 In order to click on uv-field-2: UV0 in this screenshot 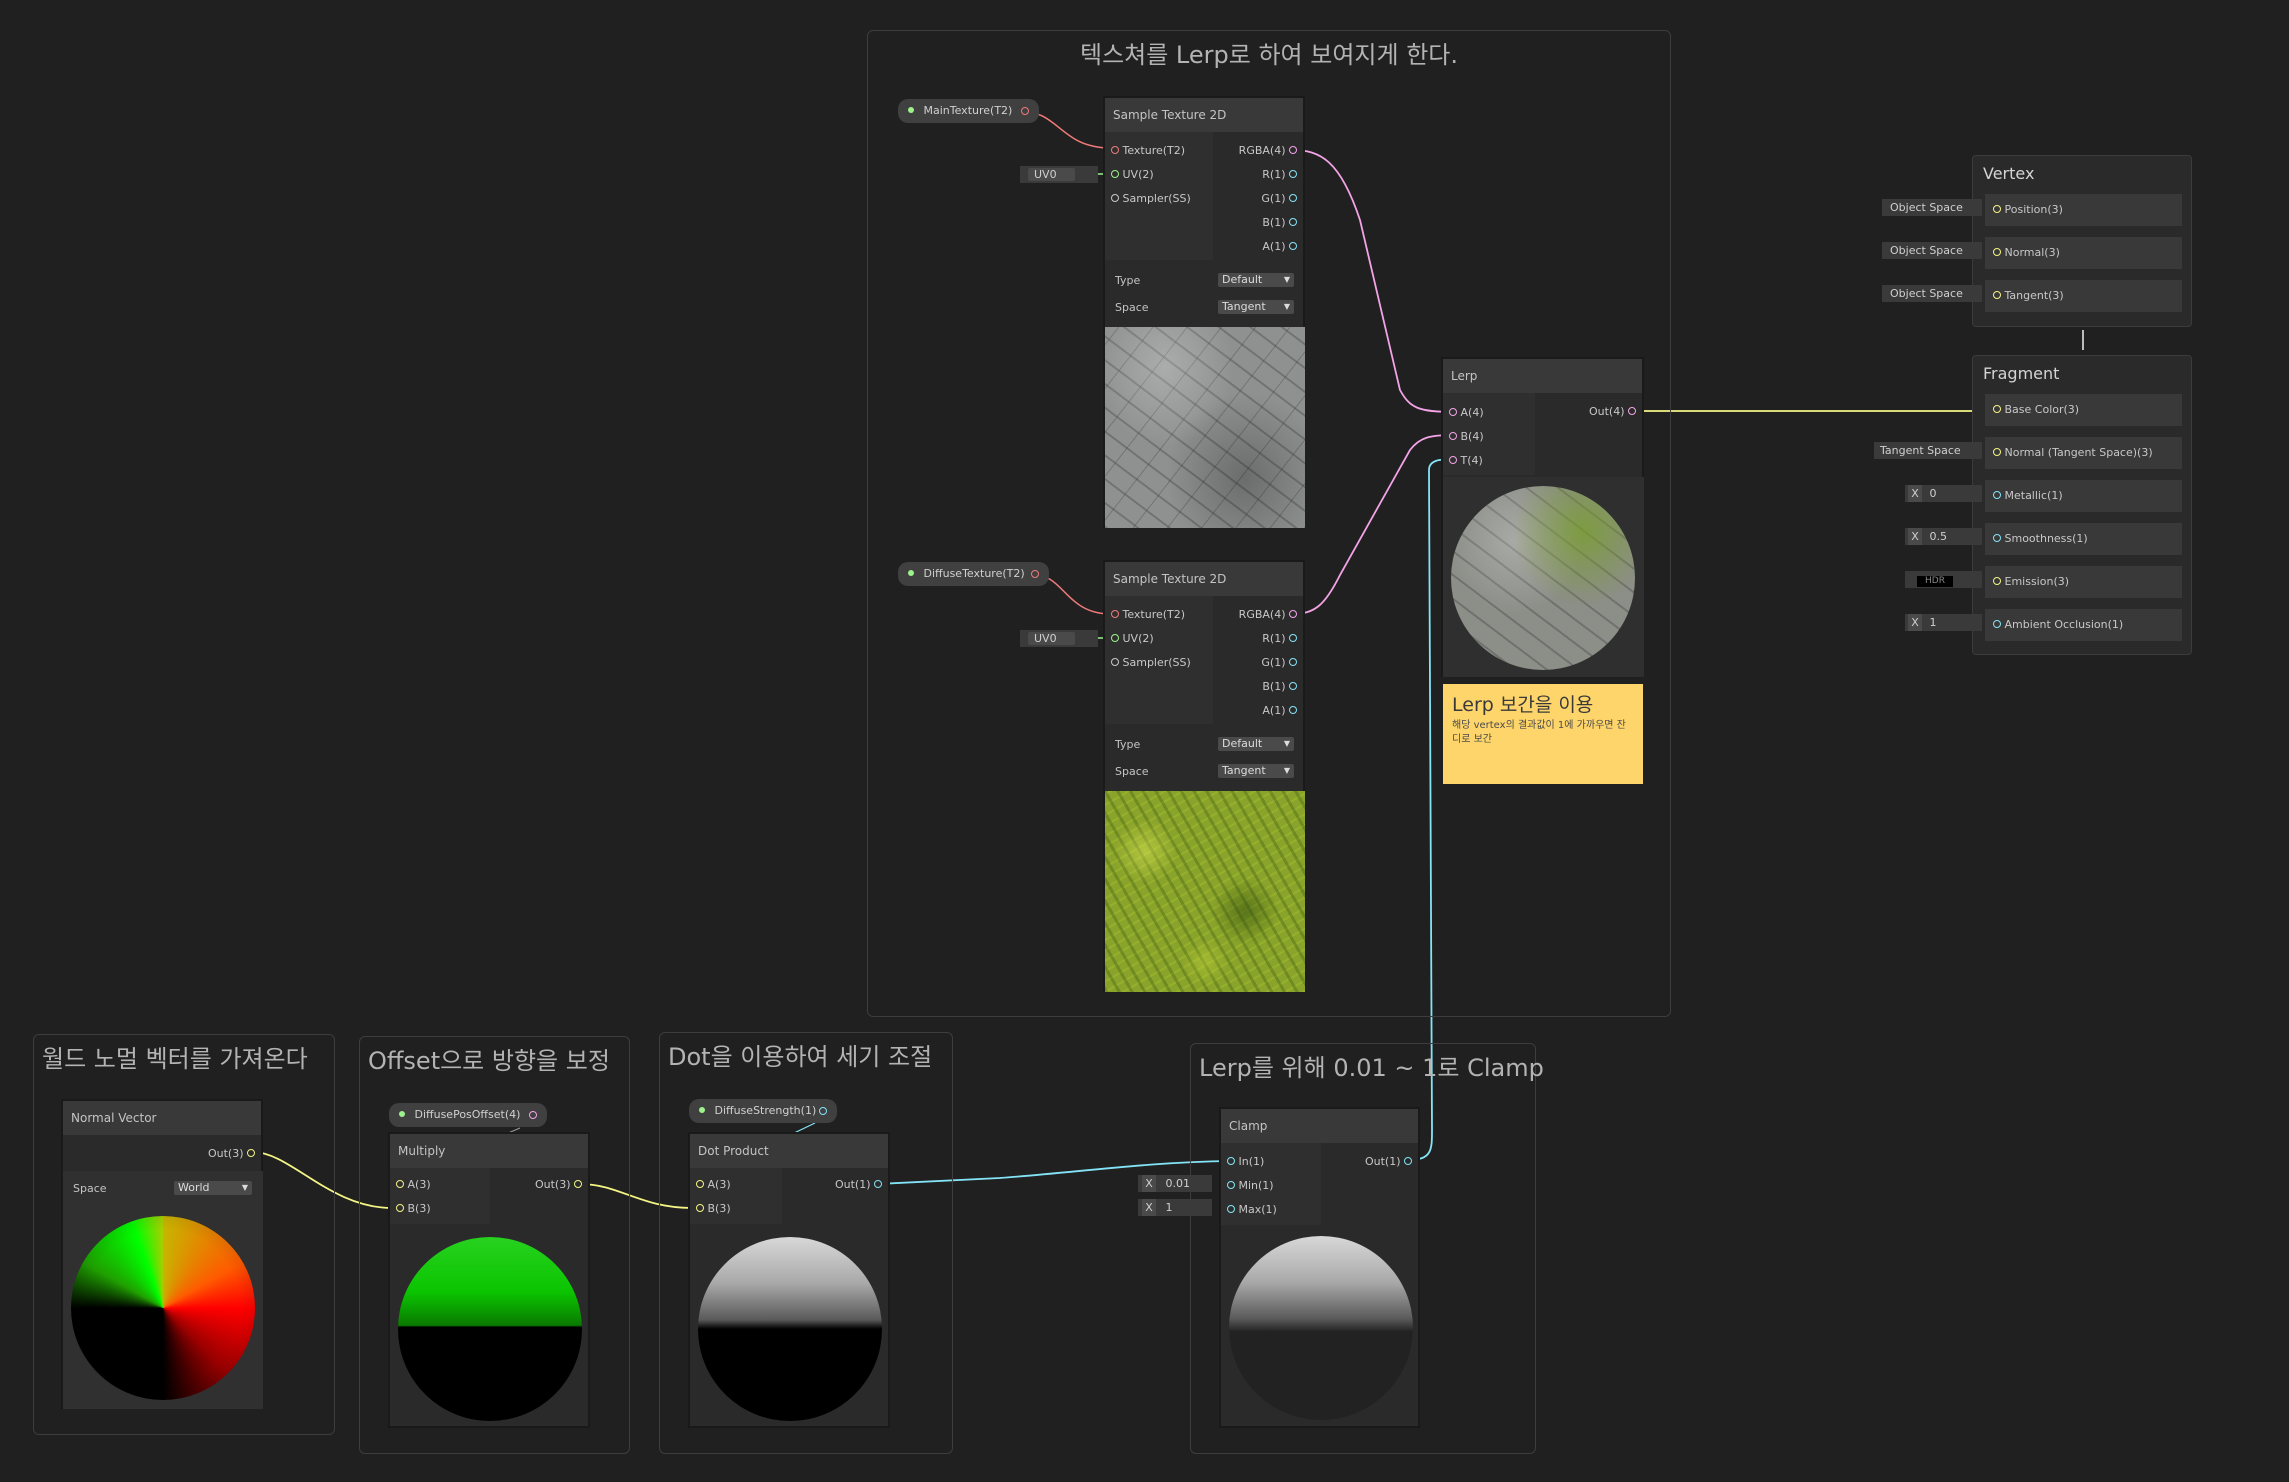, I will do `click(1059, 638)`.